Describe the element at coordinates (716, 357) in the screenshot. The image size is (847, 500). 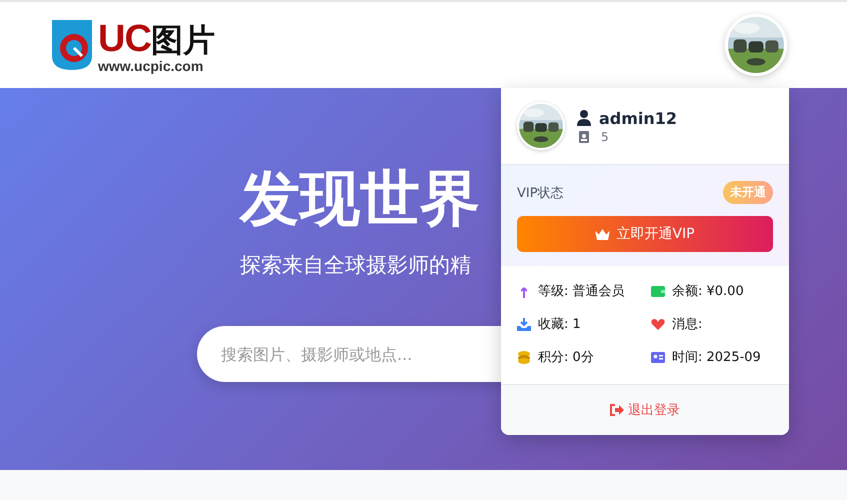
I see `stat-text: 时间: 2025-09` at that location.